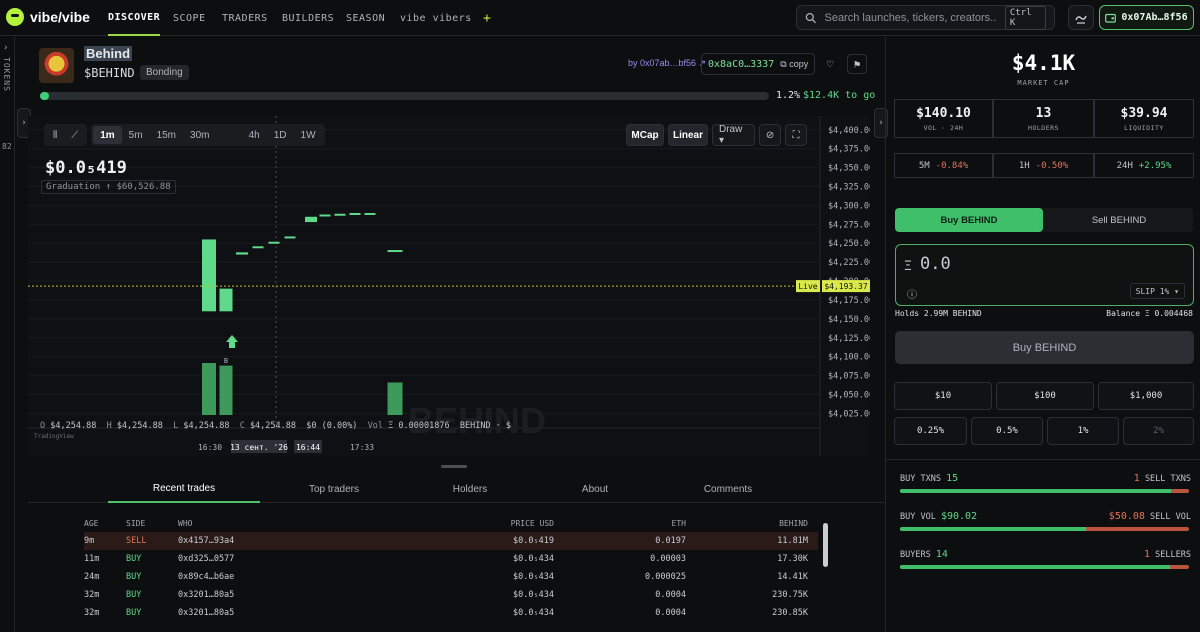 This screenshot has height=632, width=1200. What do you see at coordinates (1020, 264) in the screenshot?
I see `amount-input` at bounding box center [1020, 264].